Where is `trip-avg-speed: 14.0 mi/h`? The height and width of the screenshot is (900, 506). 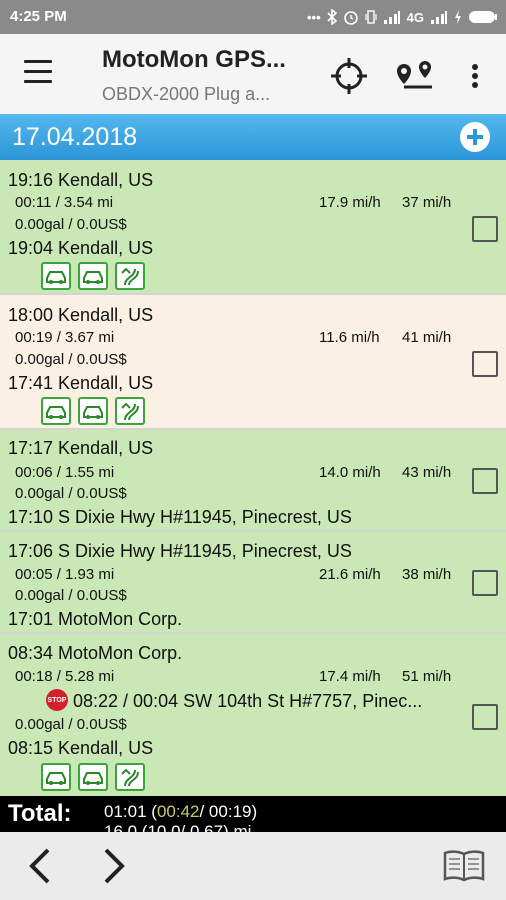 trip-avg-speed: 14.0 mi/h is located at coordinates (350, 472).